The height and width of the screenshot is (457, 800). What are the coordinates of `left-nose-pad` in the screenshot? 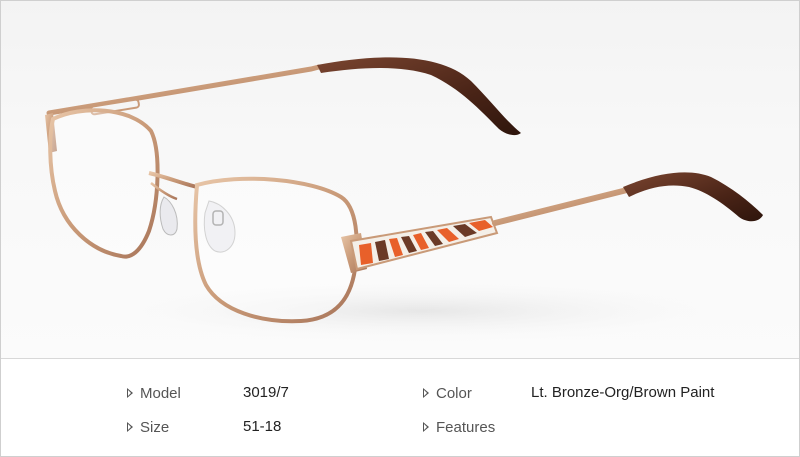 It's located at (168, 216).